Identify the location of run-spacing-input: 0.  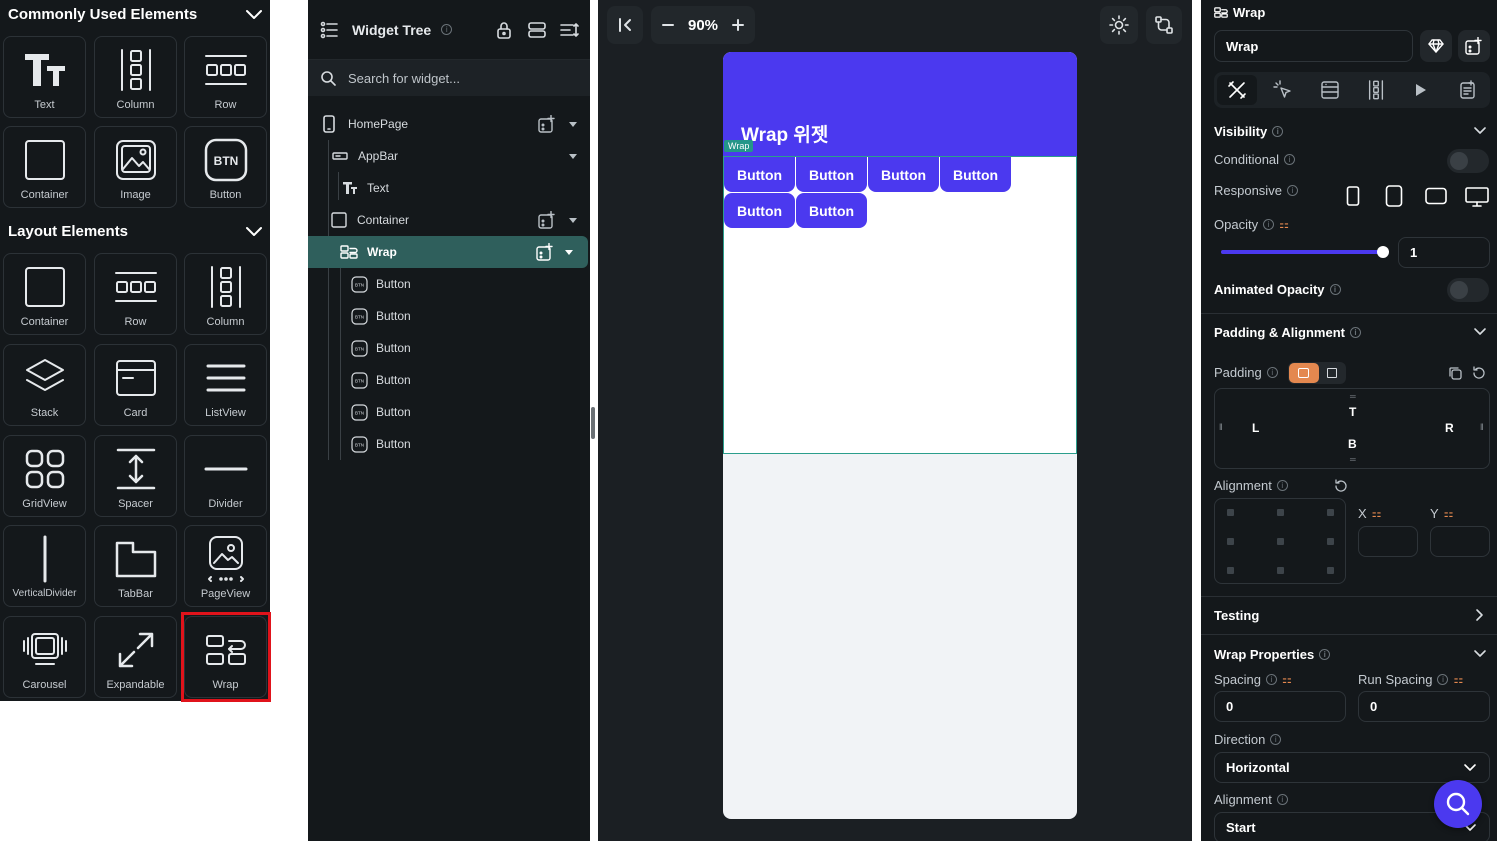
(1424, 706).